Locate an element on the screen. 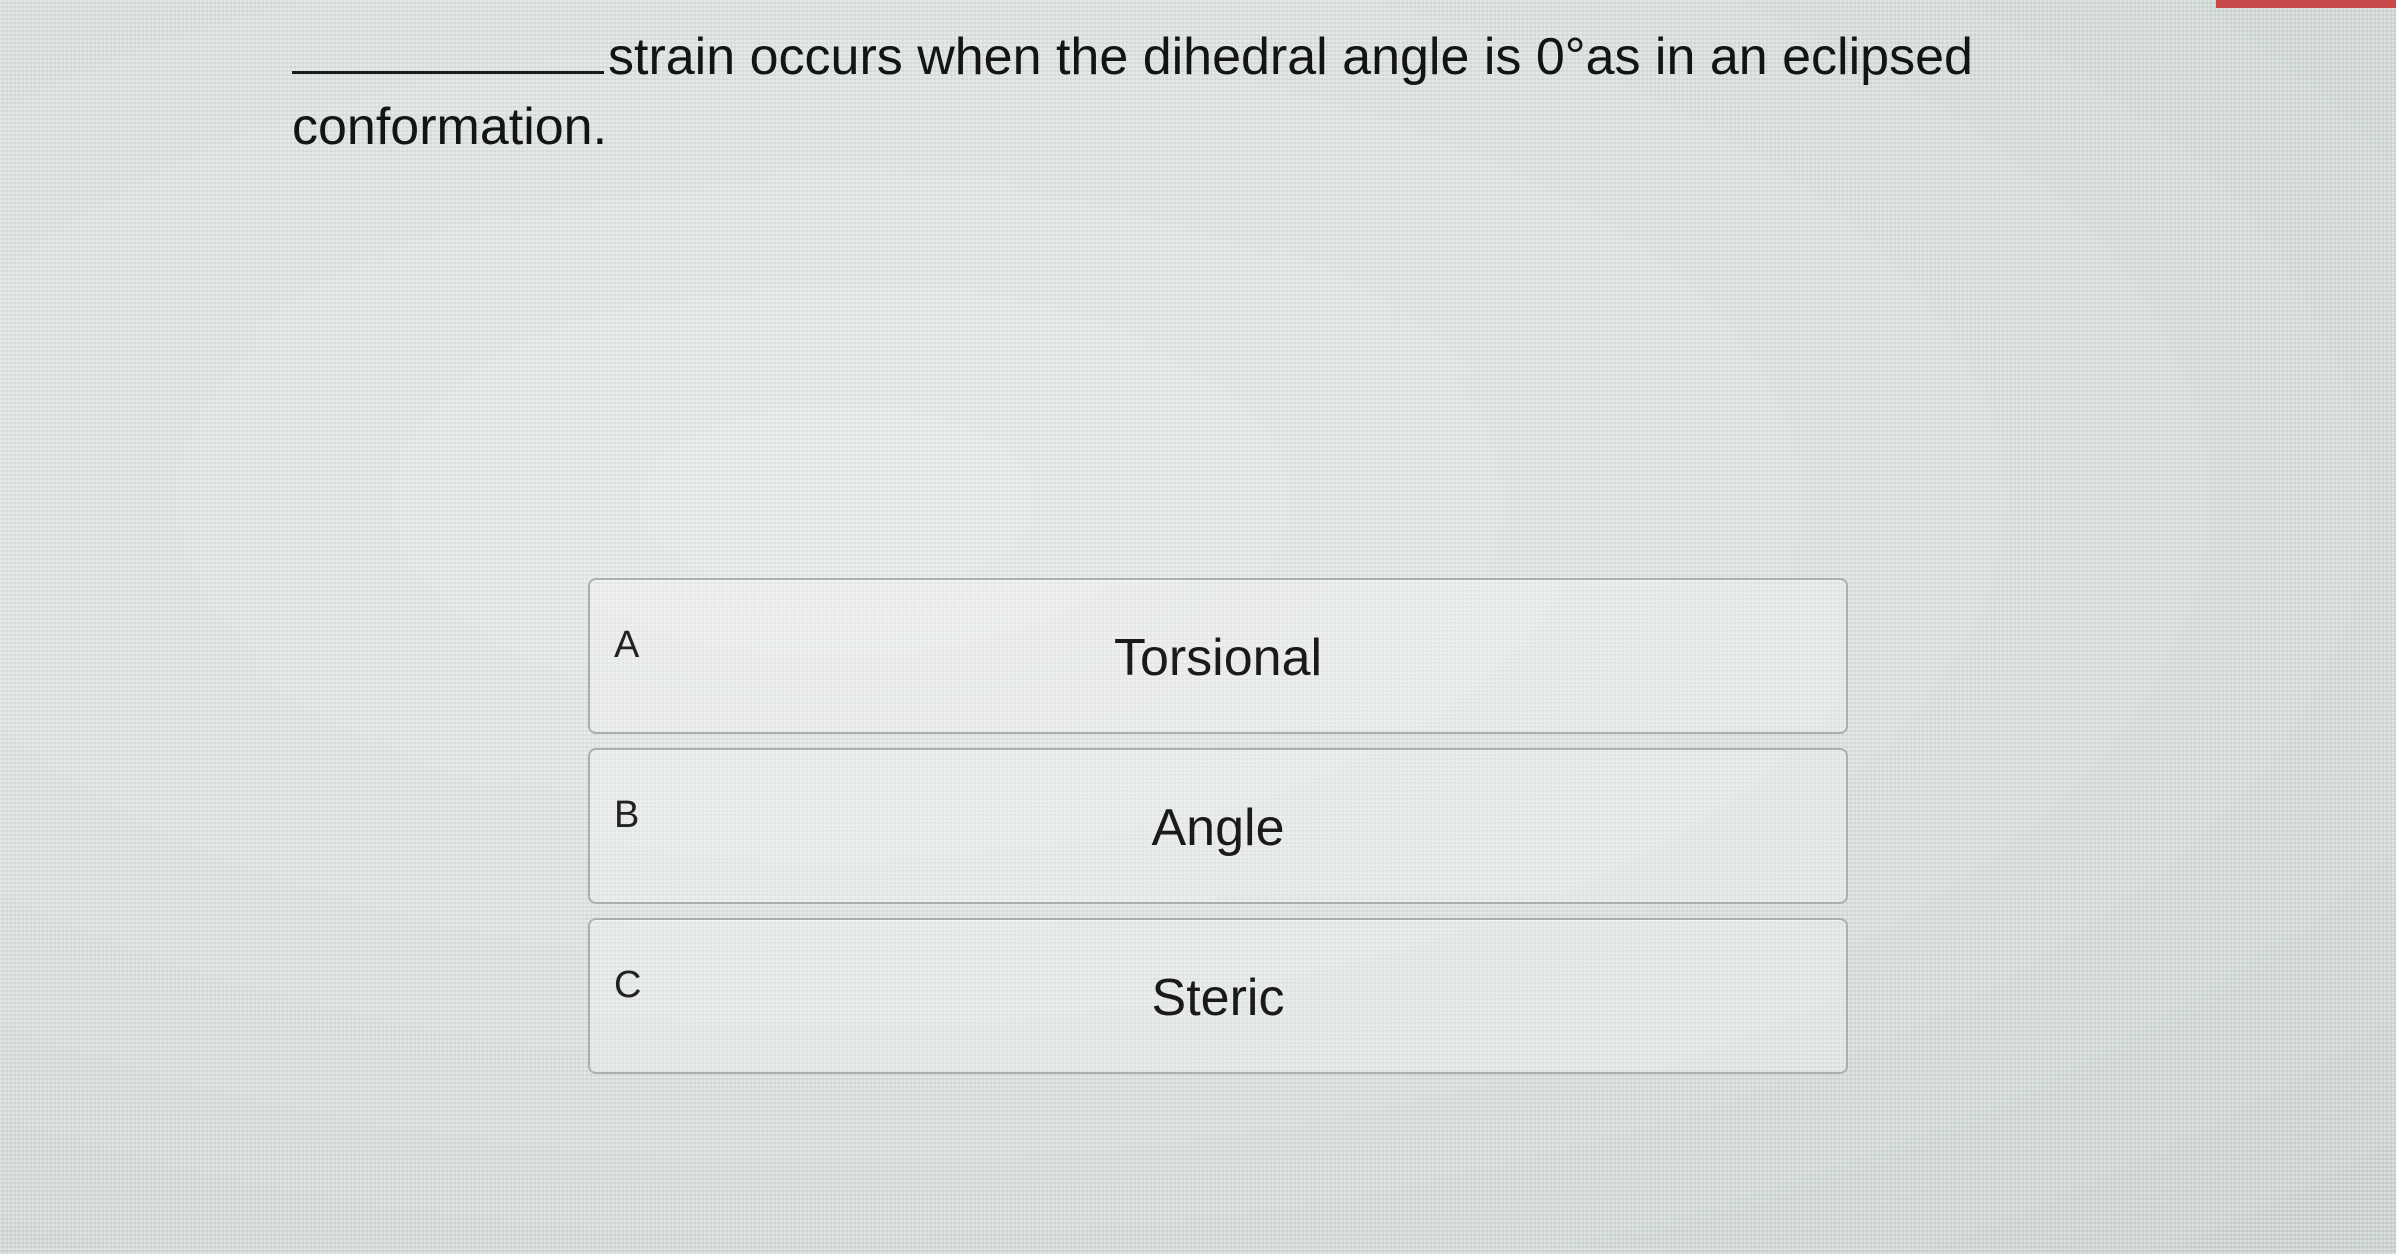  option-text: Angle is located at coordinates (1218, 828).